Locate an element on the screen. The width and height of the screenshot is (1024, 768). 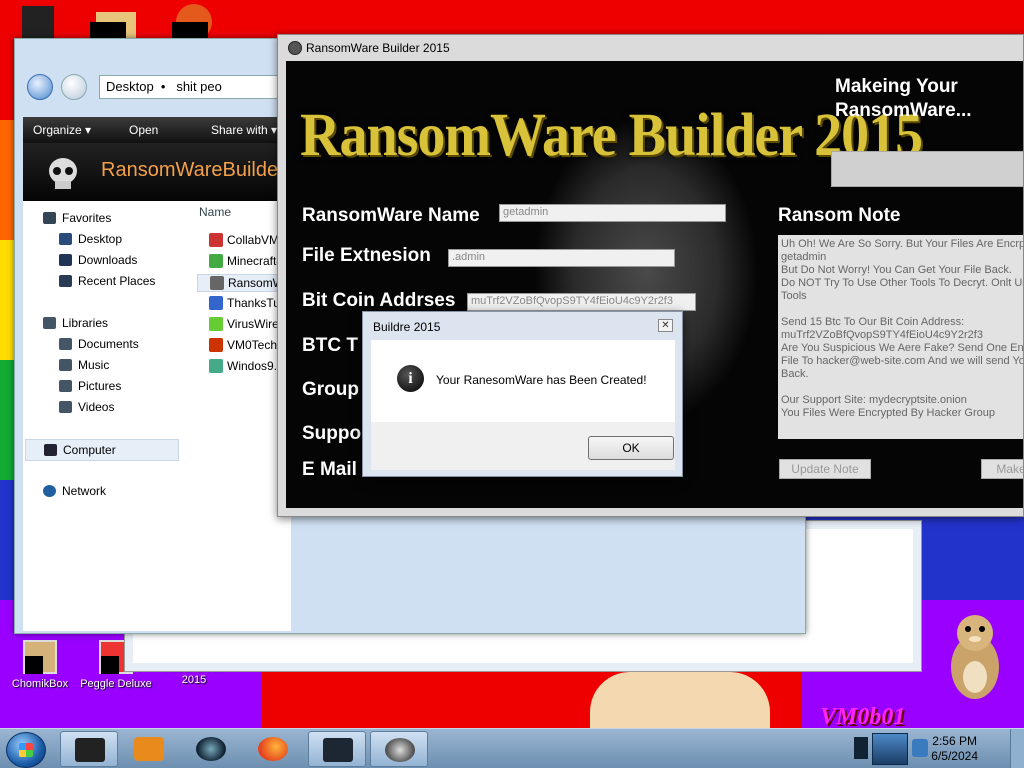
dialog-message: Your RanesomWare has Been Created! is located at coordinates (541, 380).